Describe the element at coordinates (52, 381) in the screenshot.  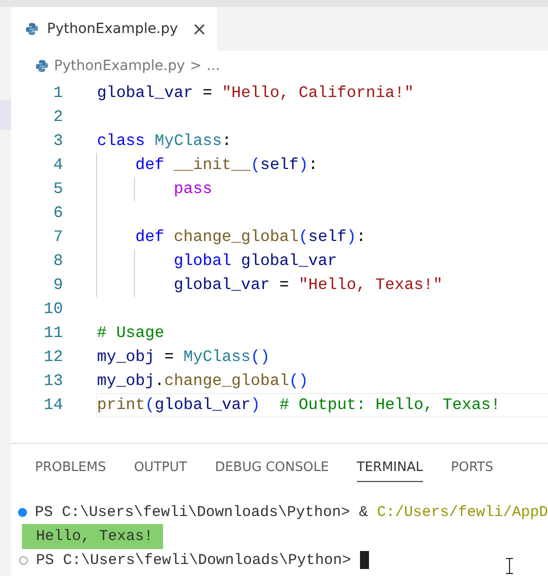
I see `line-number: 13` at that location.